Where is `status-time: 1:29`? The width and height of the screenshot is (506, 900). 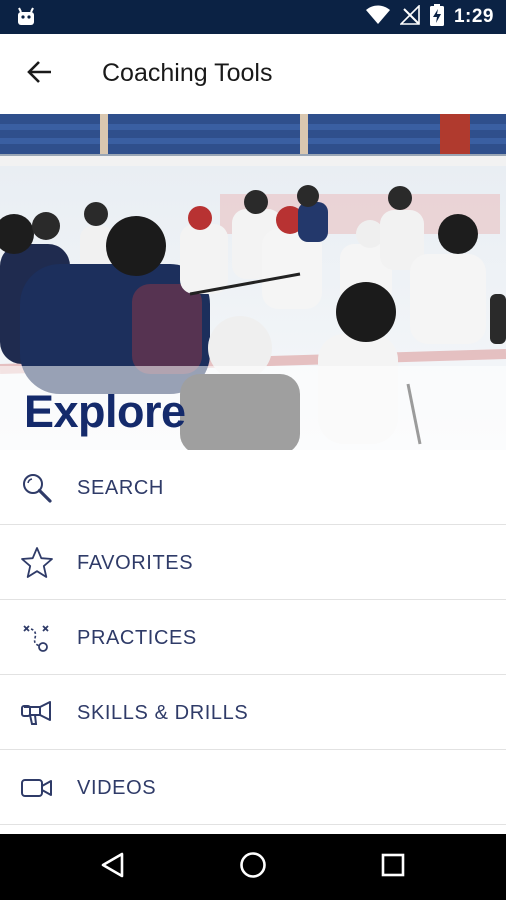 status-time: 1:29 is located at coordinates (473, 16).